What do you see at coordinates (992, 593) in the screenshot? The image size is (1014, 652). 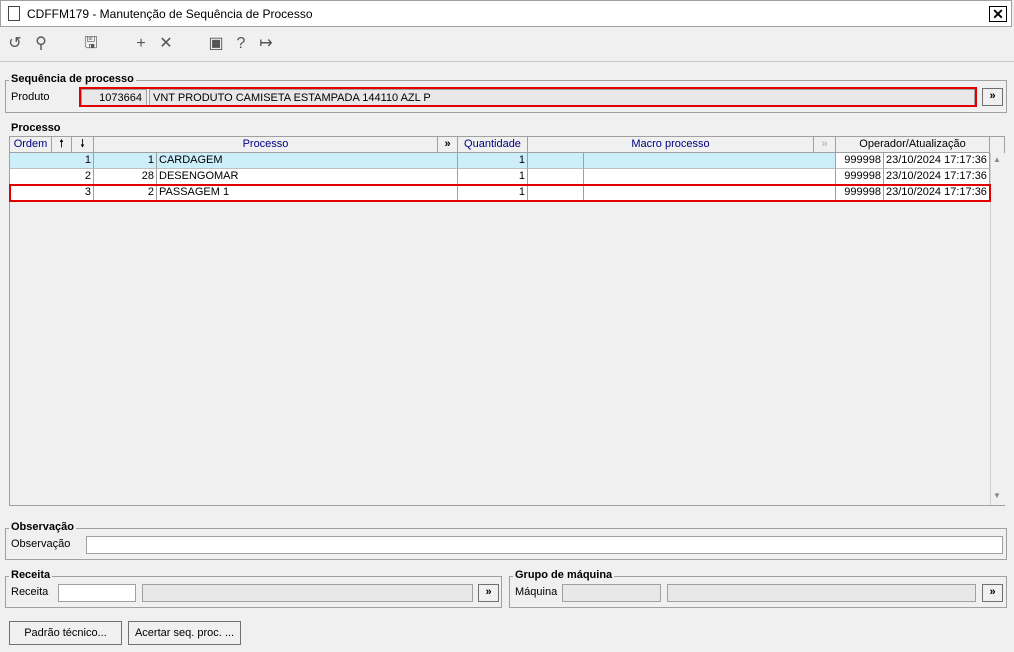 I see `maquina-lookup-button: »` at bounding box center [992, 593].